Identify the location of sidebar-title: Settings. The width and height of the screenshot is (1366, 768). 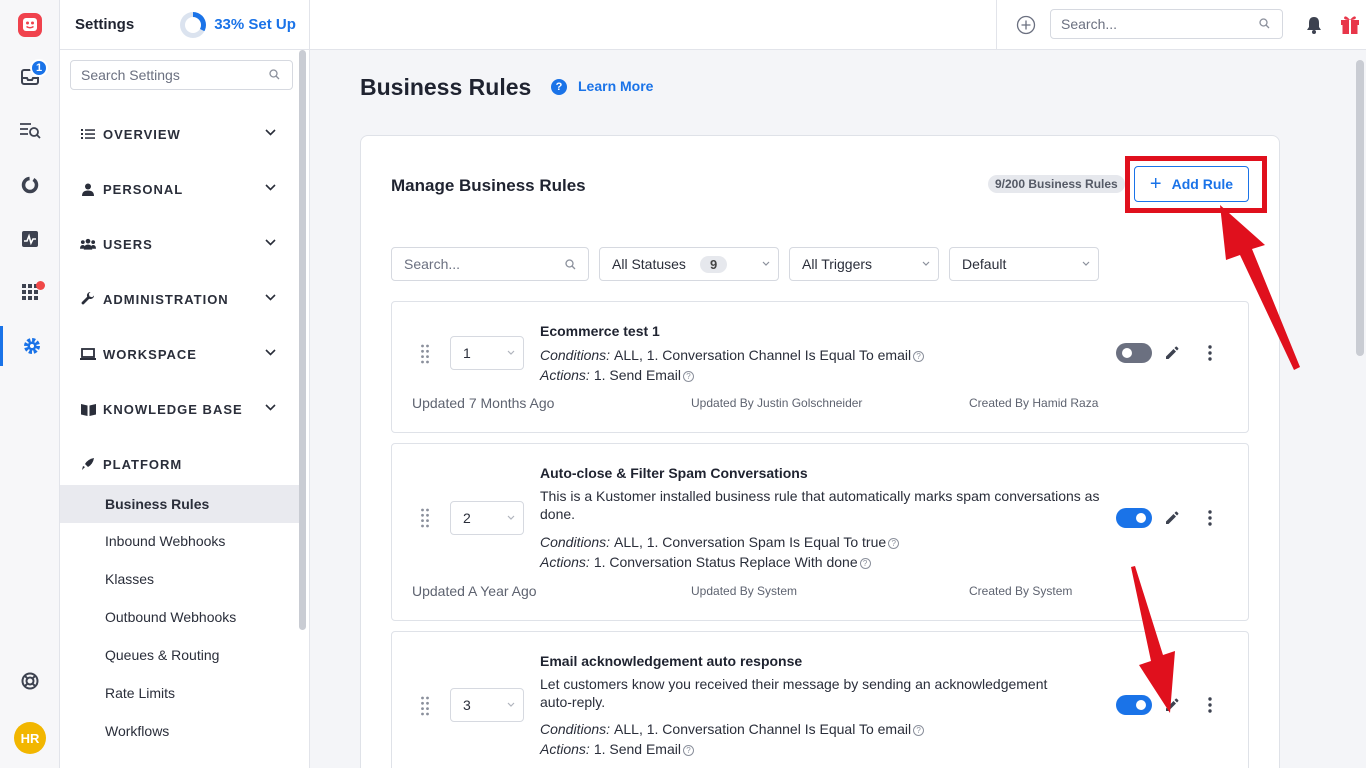
(105, 24).